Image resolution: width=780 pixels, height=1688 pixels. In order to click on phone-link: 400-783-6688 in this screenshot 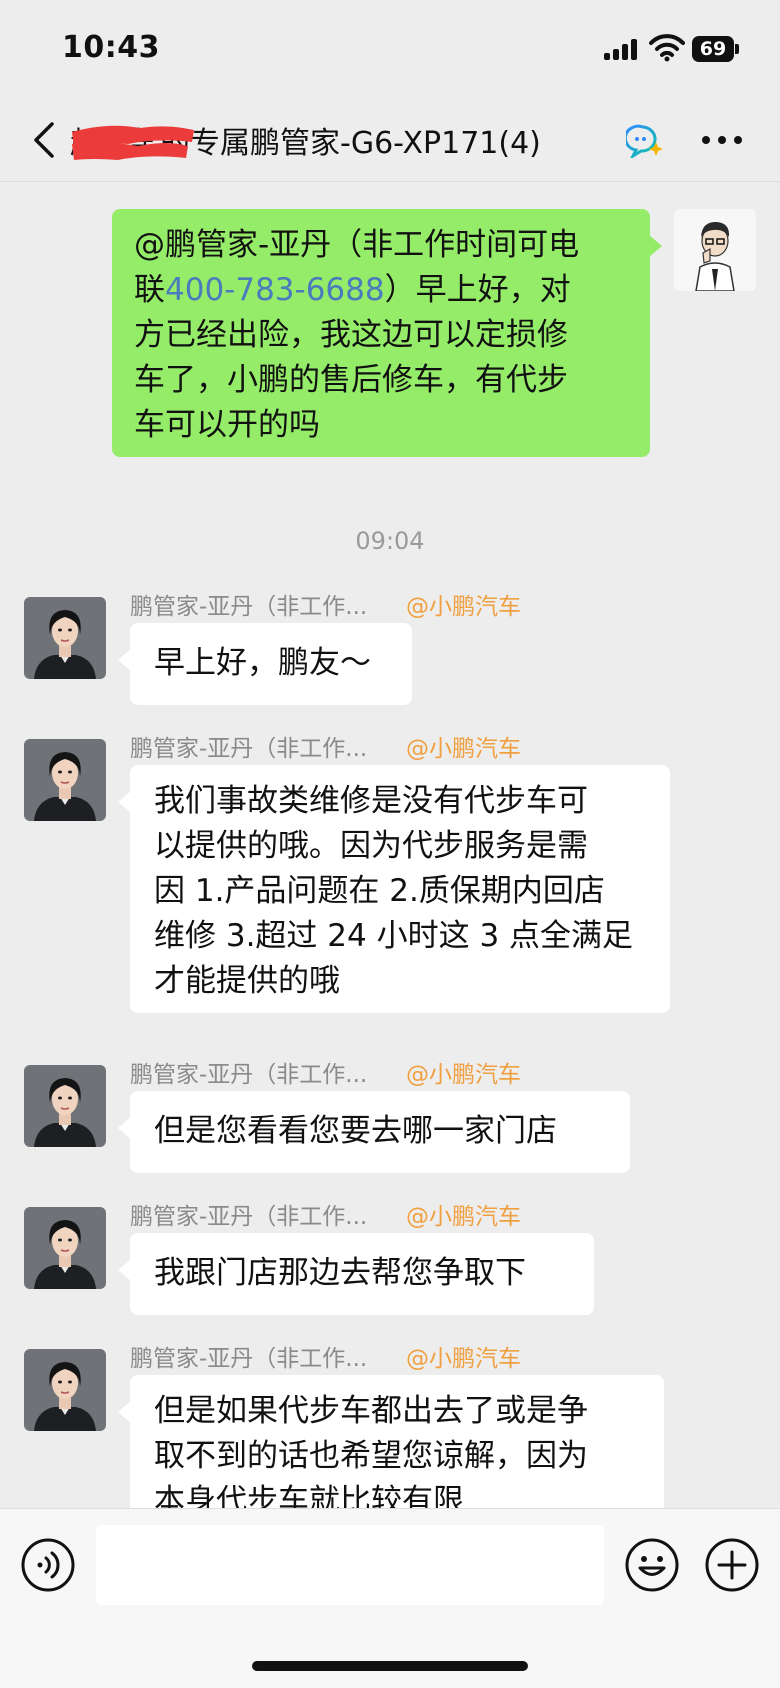, I will do `click(275, 290)`.